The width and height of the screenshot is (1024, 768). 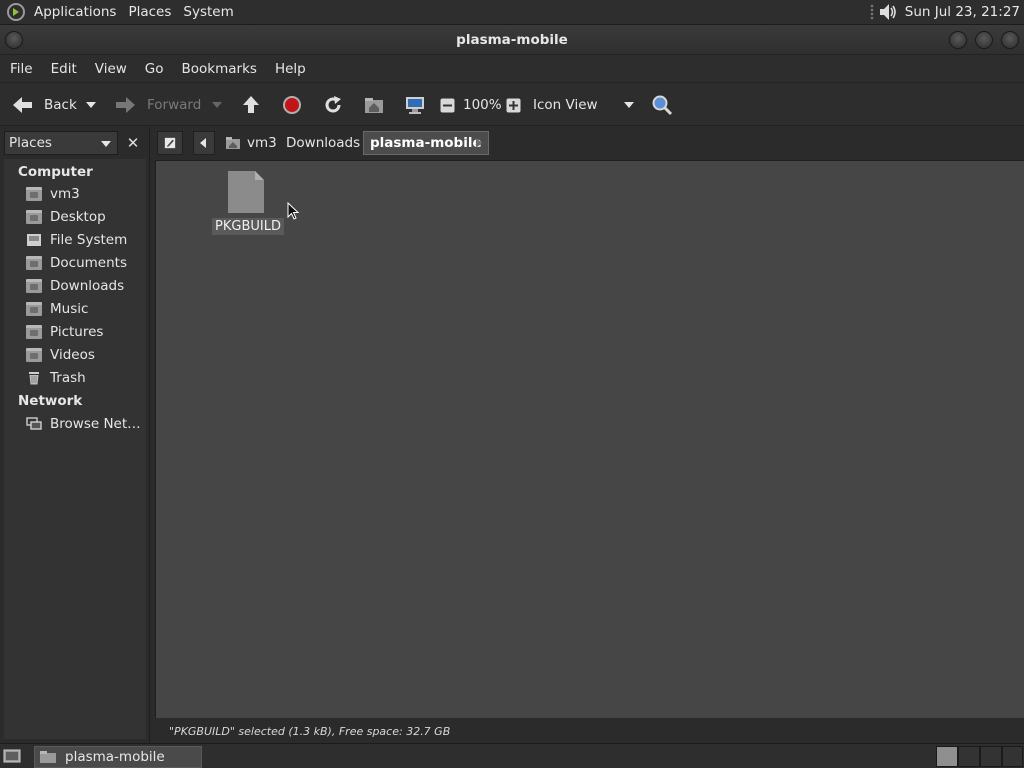 What do you see at coordinates (91, 105) in the screenshot?
I see `back-history-dropdown` at bounding box center [91, 105].